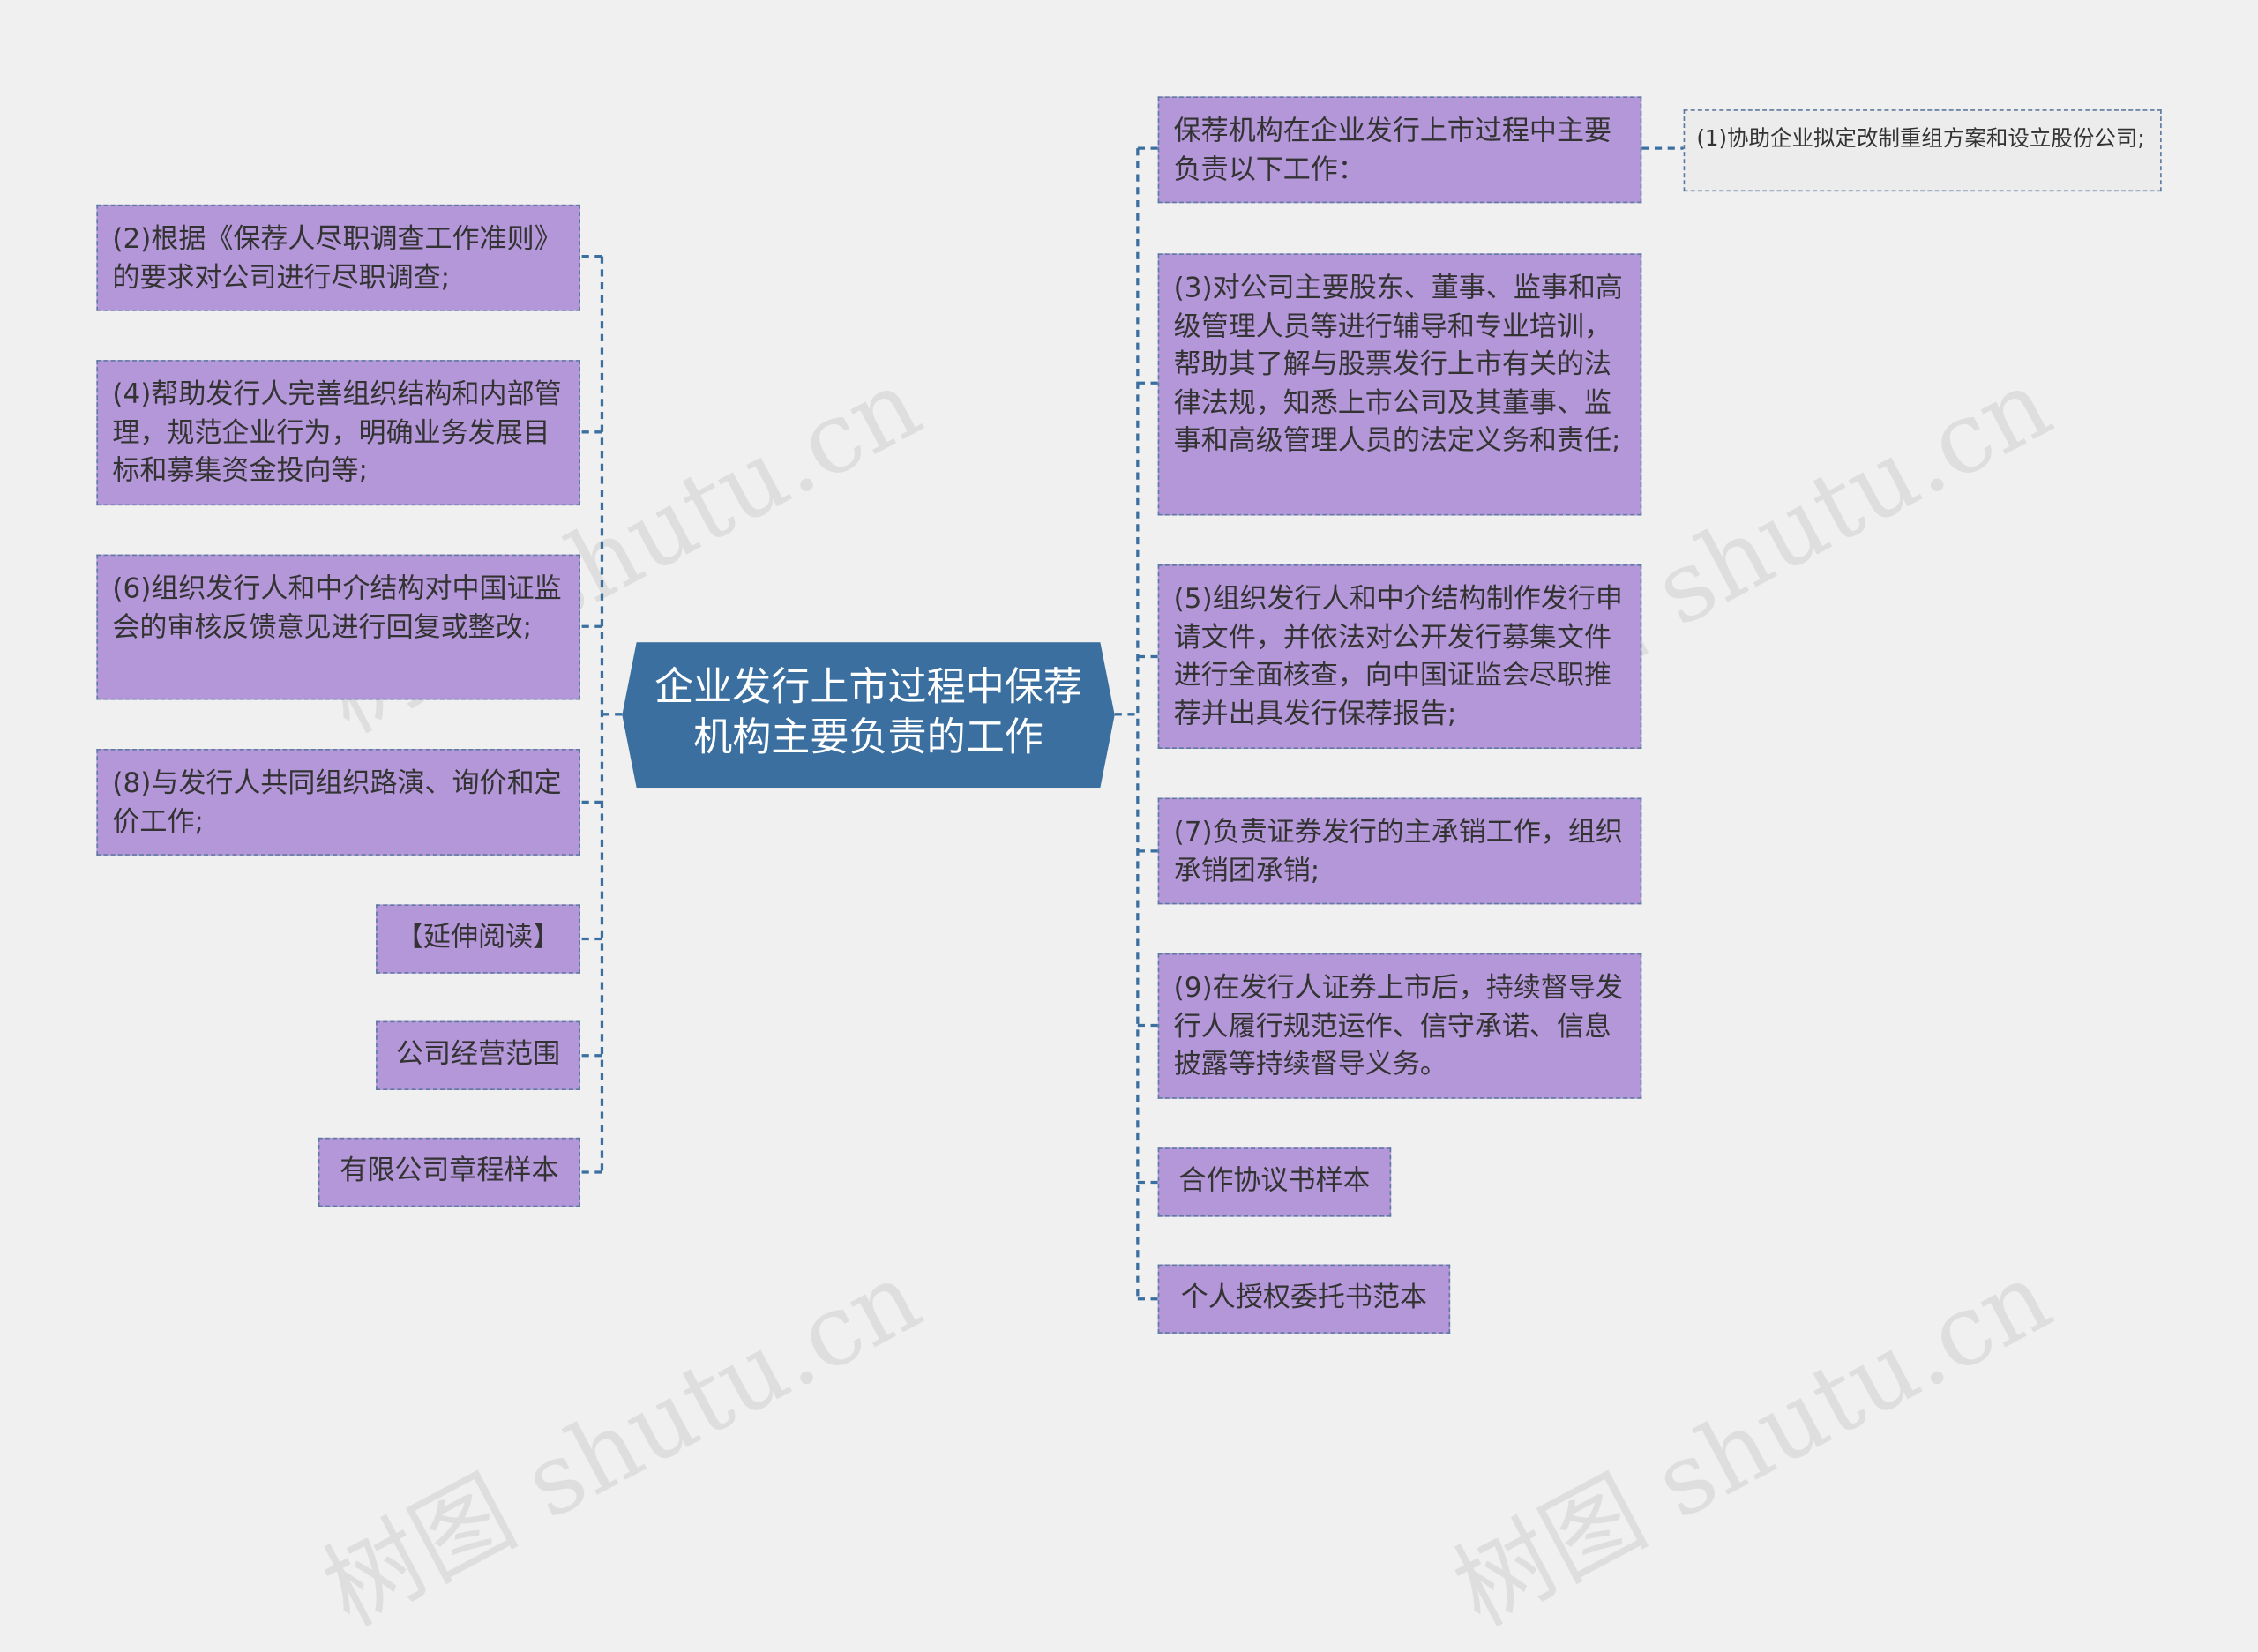  What do you see at coordinates (449, 1172) in the screenshot?
I see `articles-sample-node: 有限公司章程样本` at bounding box center [449, 1172].